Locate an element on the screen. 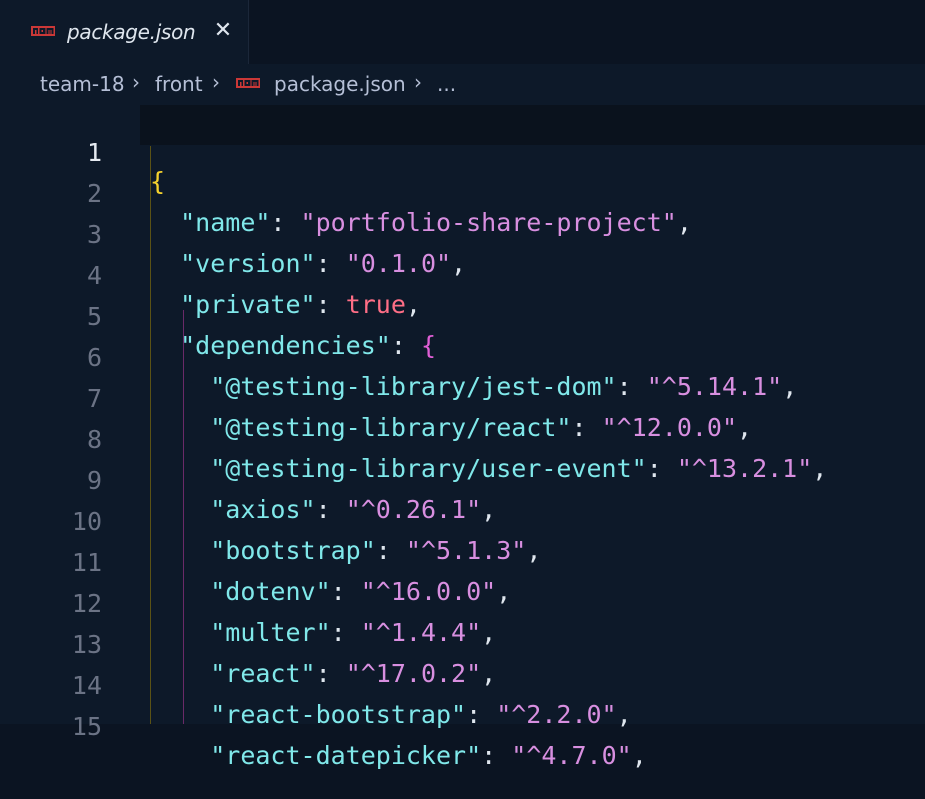  code-line: 5 "dependencies": { is located at coordinates (462, 316).